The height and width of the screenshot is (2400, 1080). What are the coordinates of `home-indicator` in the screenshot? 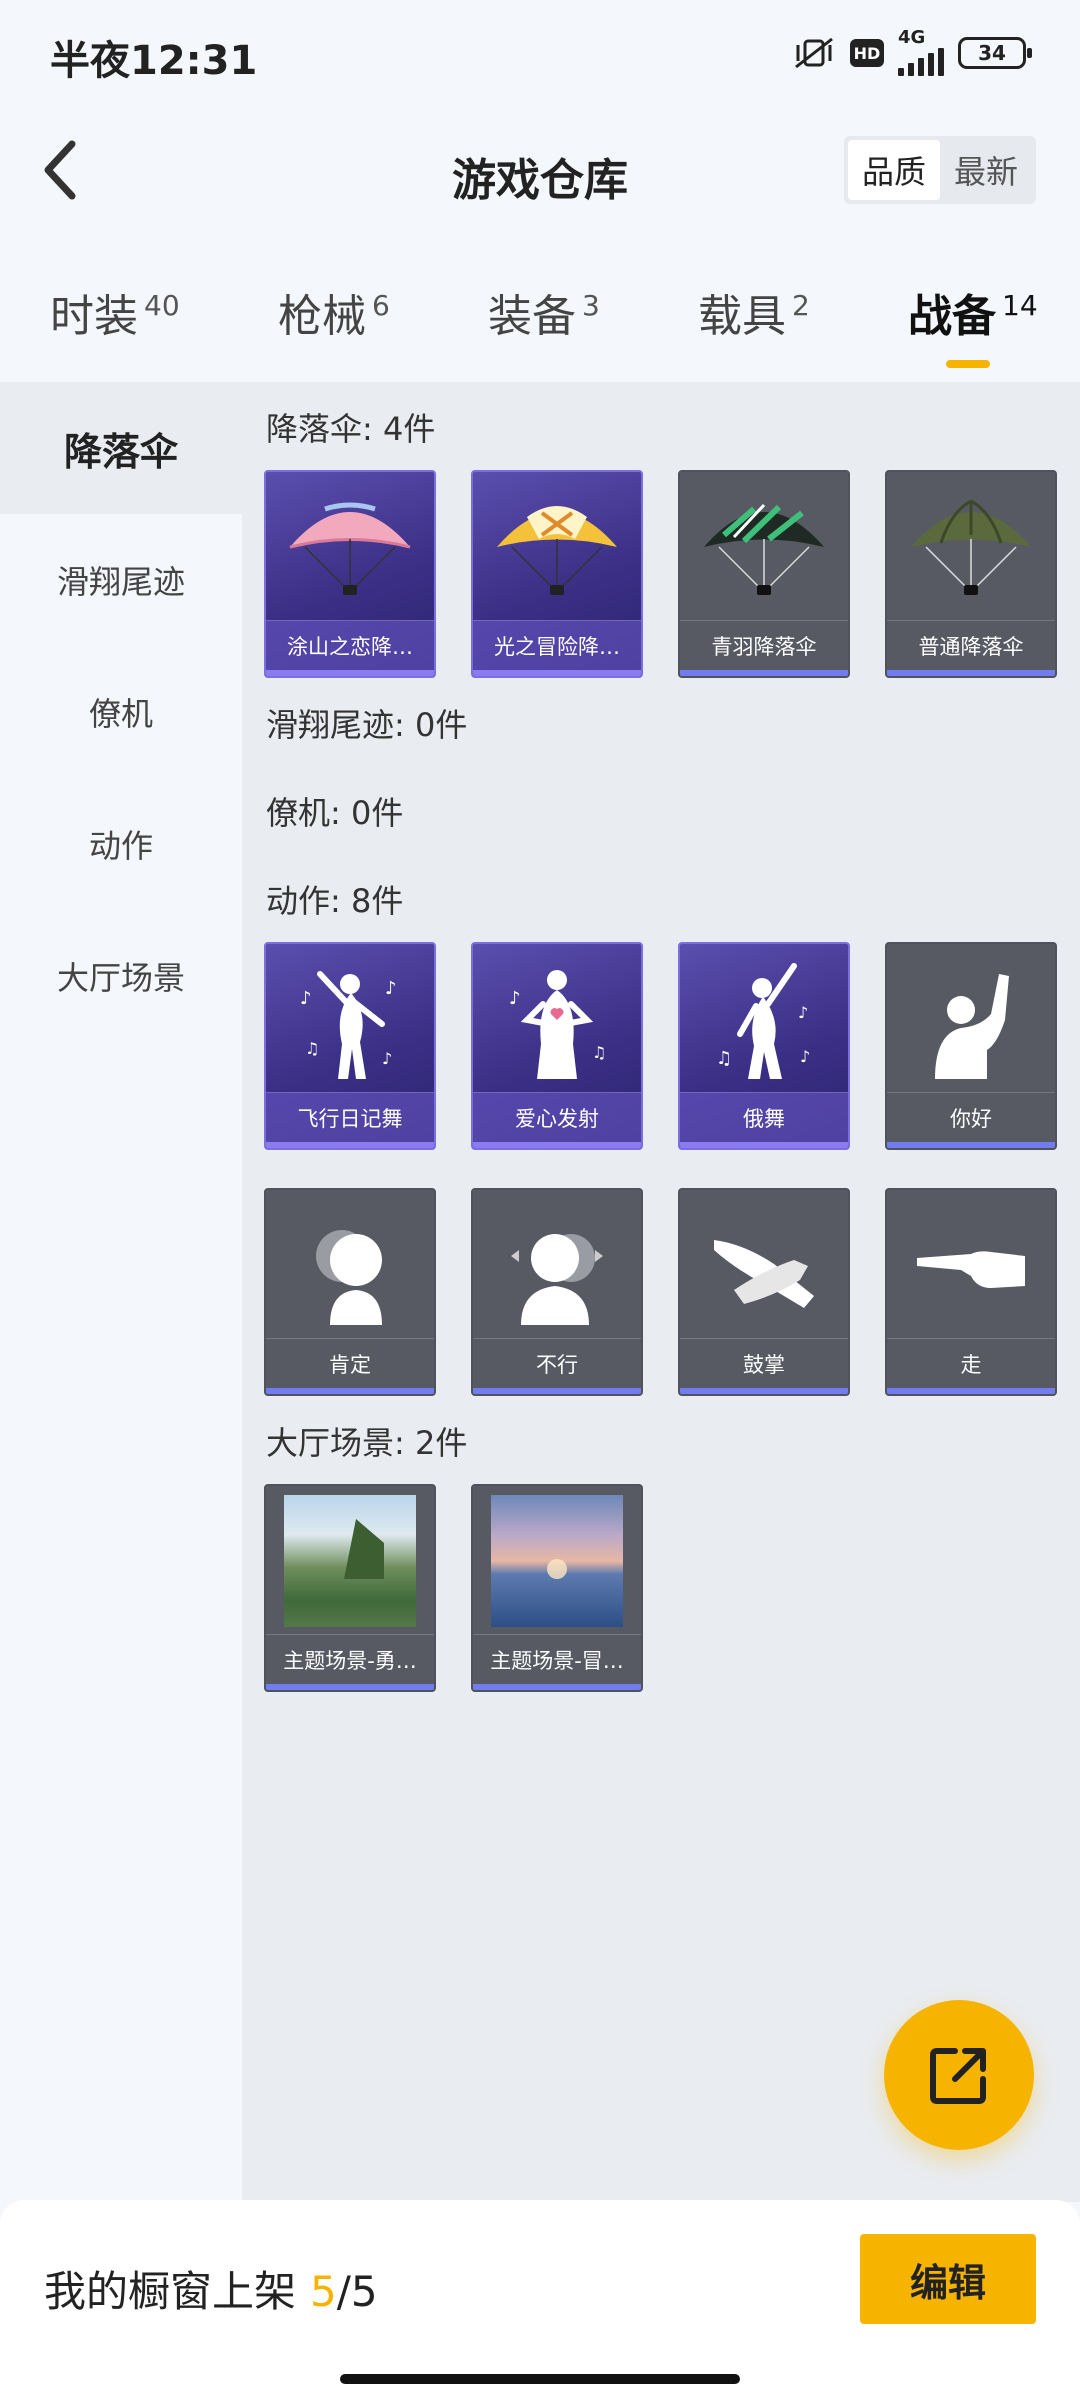 It's located at (540, 2379).